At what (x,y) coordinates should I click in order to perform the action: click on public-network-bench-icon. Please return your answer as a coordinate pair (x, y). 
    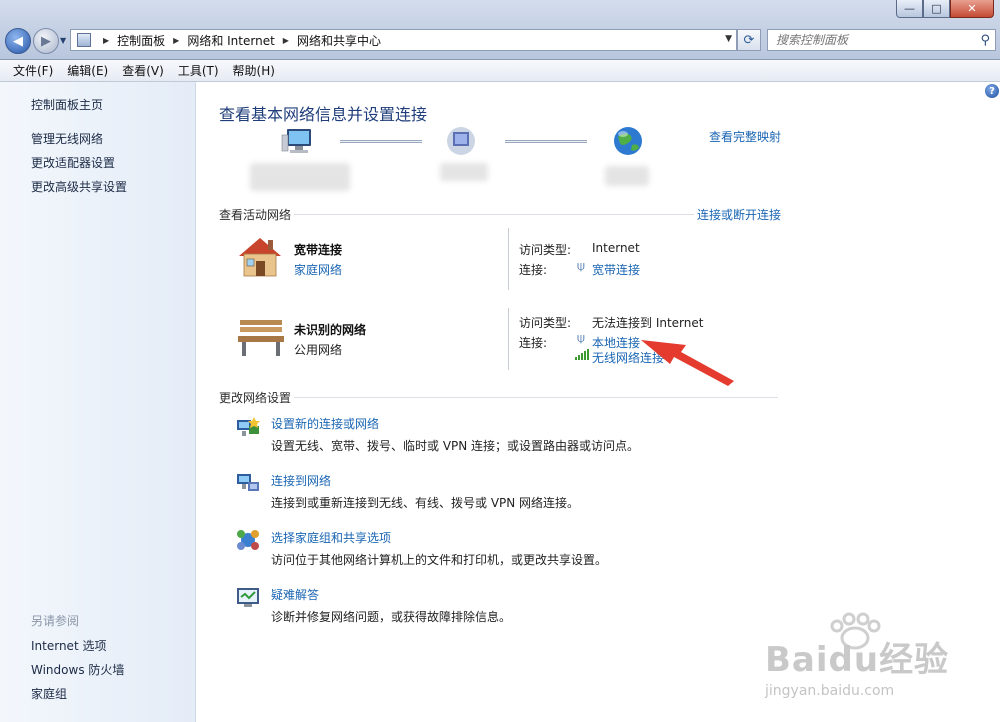
    Looking at the image, I should click on (261, 338).